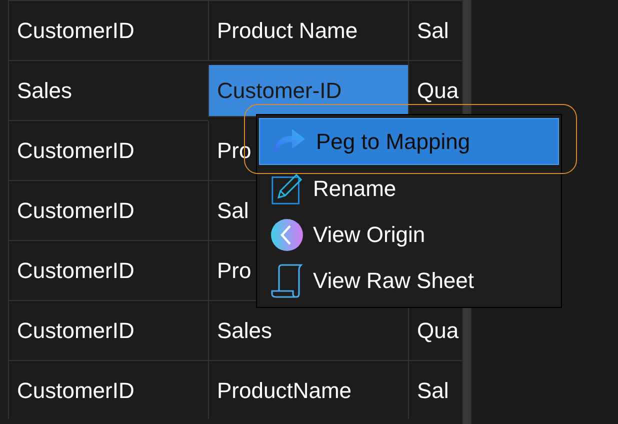 Image resolution: width=618 pixels, height=424 pixels. What do you see at coordinates (354, 189) in the screenshot?
I see `menu-item-label: Rename` at bounding box center [354, 189].